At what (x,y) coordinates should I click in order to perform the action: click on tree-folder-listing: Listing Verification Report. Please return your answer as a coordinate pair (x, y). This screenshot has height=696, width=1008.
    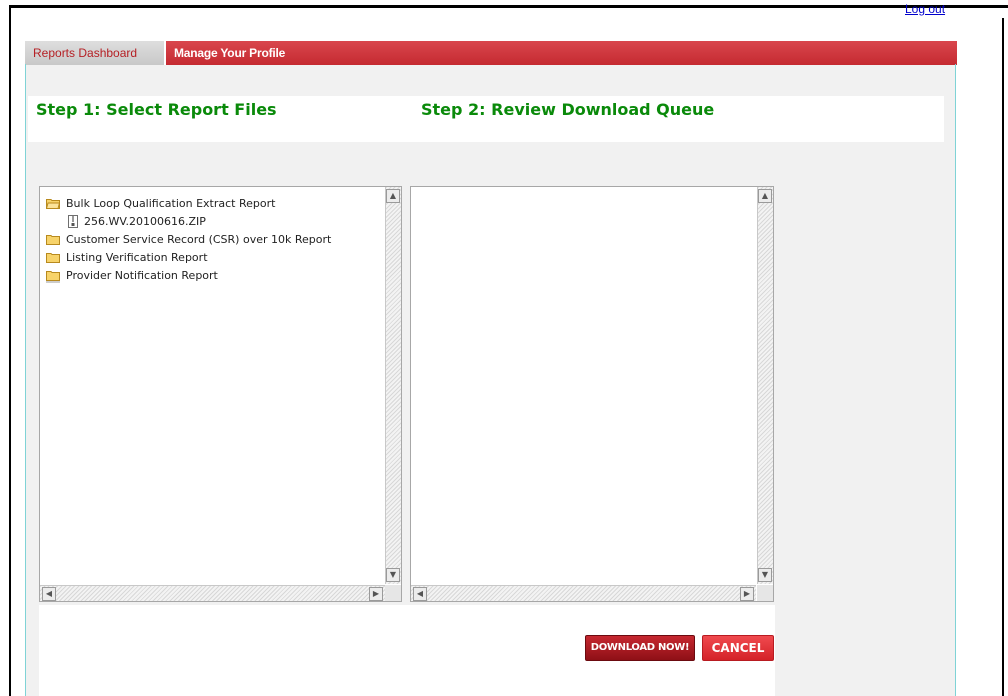
    Looking at the image, I should click on (211, 258).